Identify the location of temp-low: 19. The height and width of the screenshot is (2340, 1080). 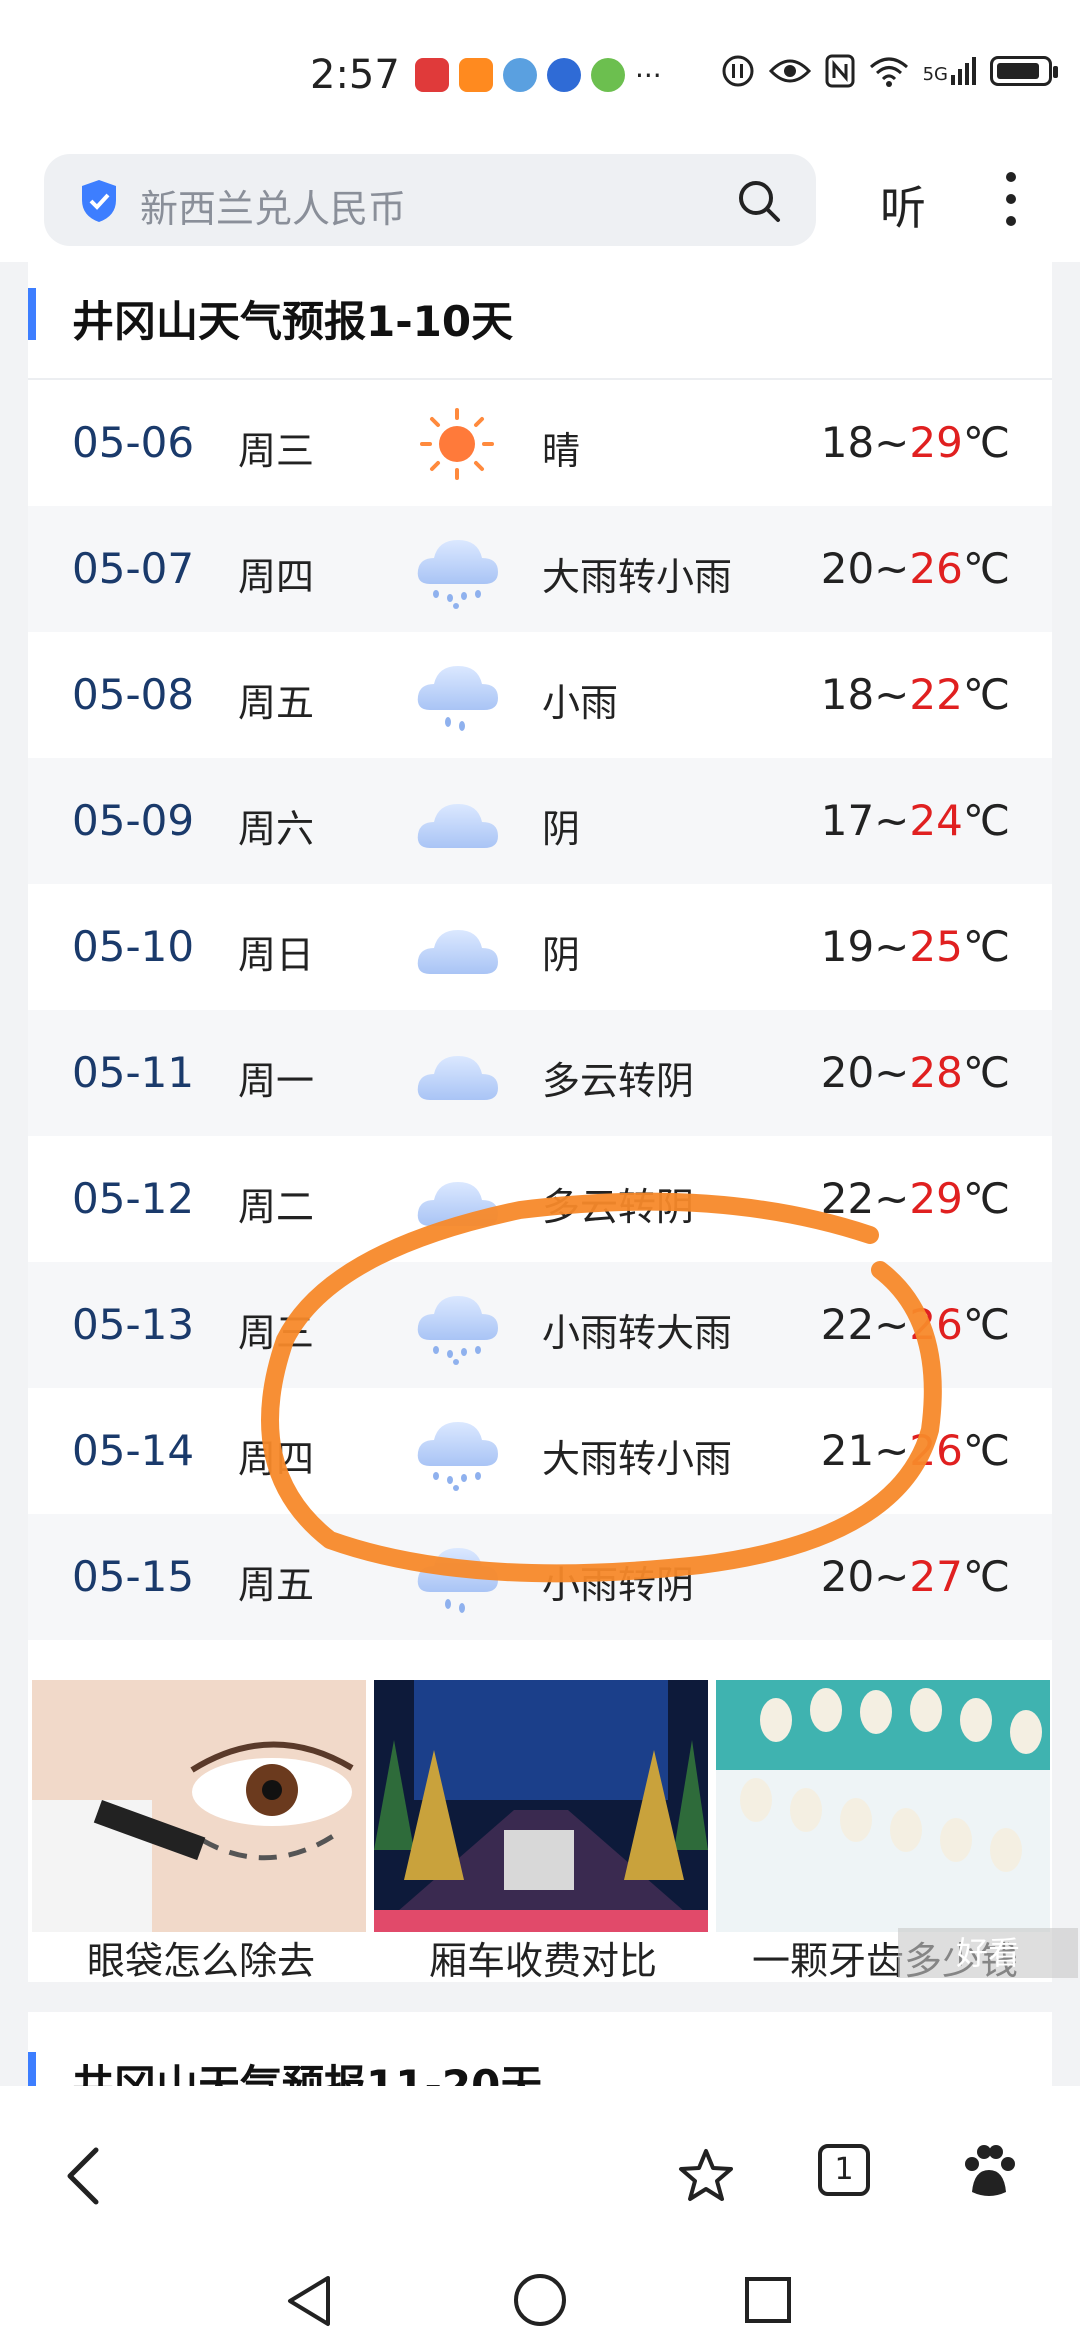
(847, 946).